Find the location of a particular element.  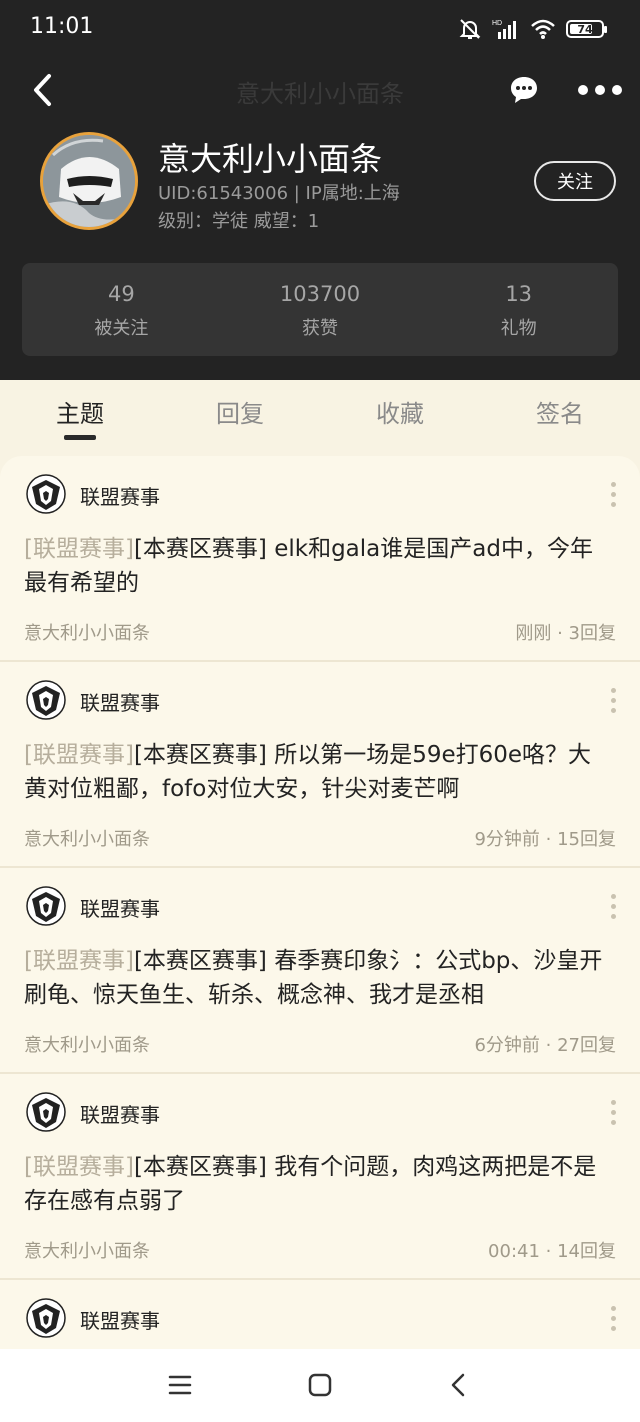

system-nav-bar is located at coordinates (320, 1385).